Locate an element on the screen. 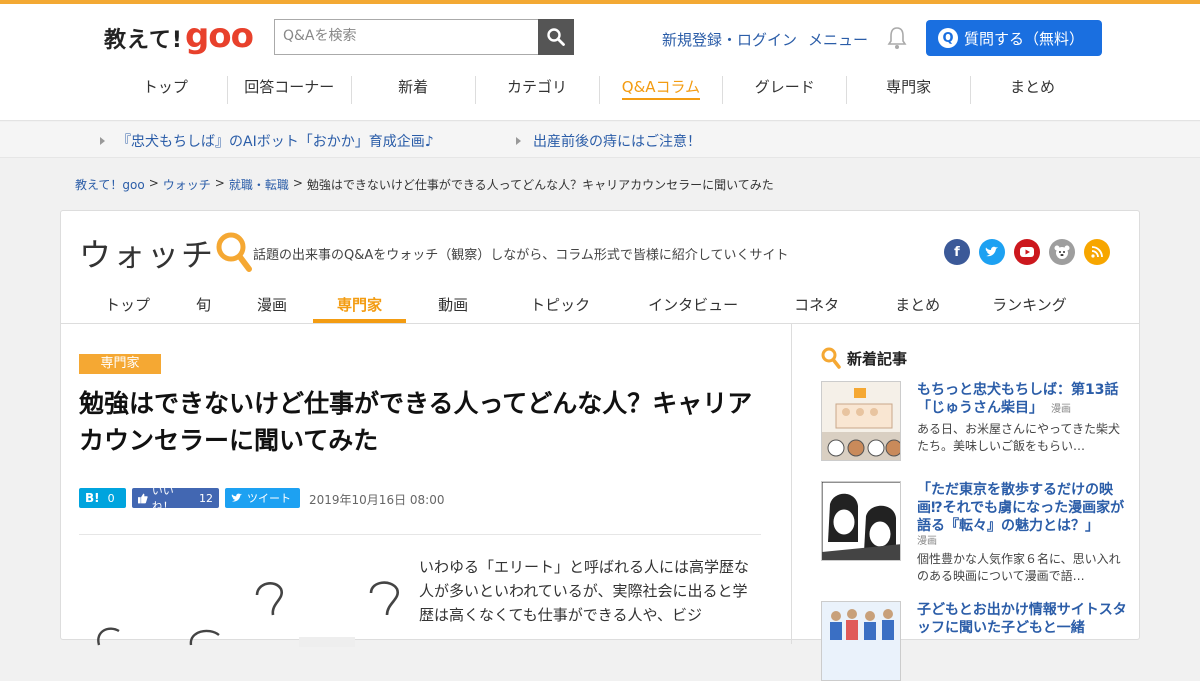 This screenshot has width=1200, height=681. twitter-icon is located at coordinates (992, 252).